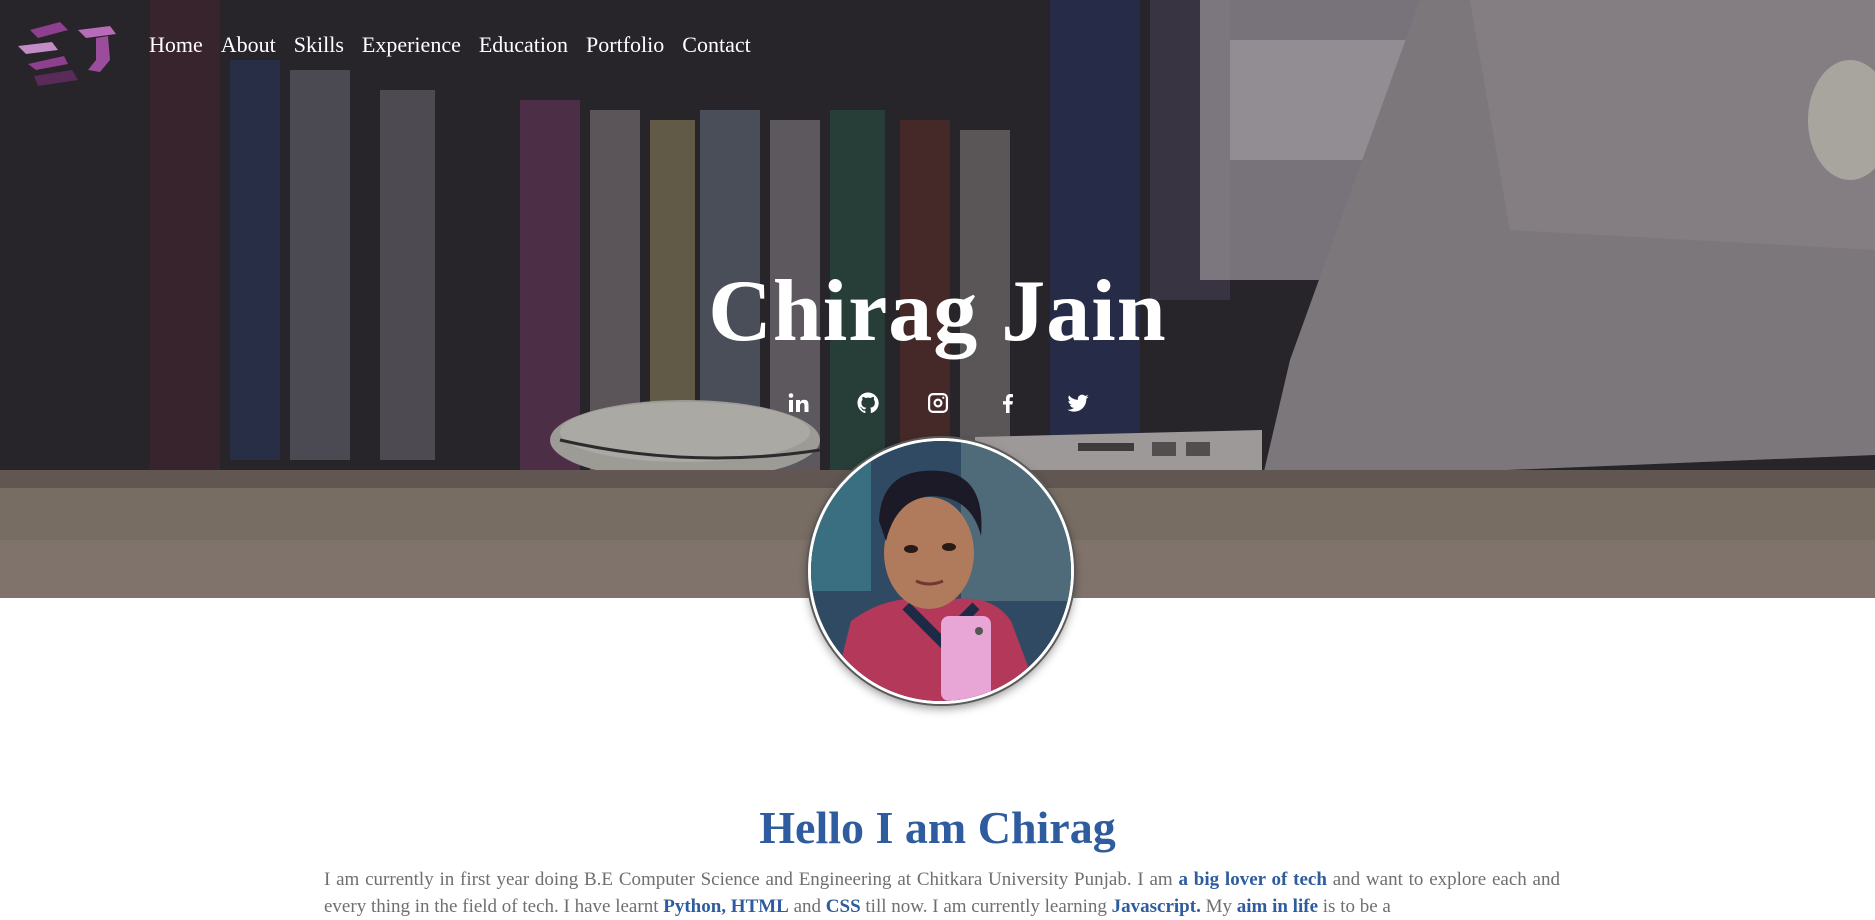 The image size is (1875, 920). Describe the element at coordinates (65, 57) in the screenshot. I see `logo-icon` at that location.